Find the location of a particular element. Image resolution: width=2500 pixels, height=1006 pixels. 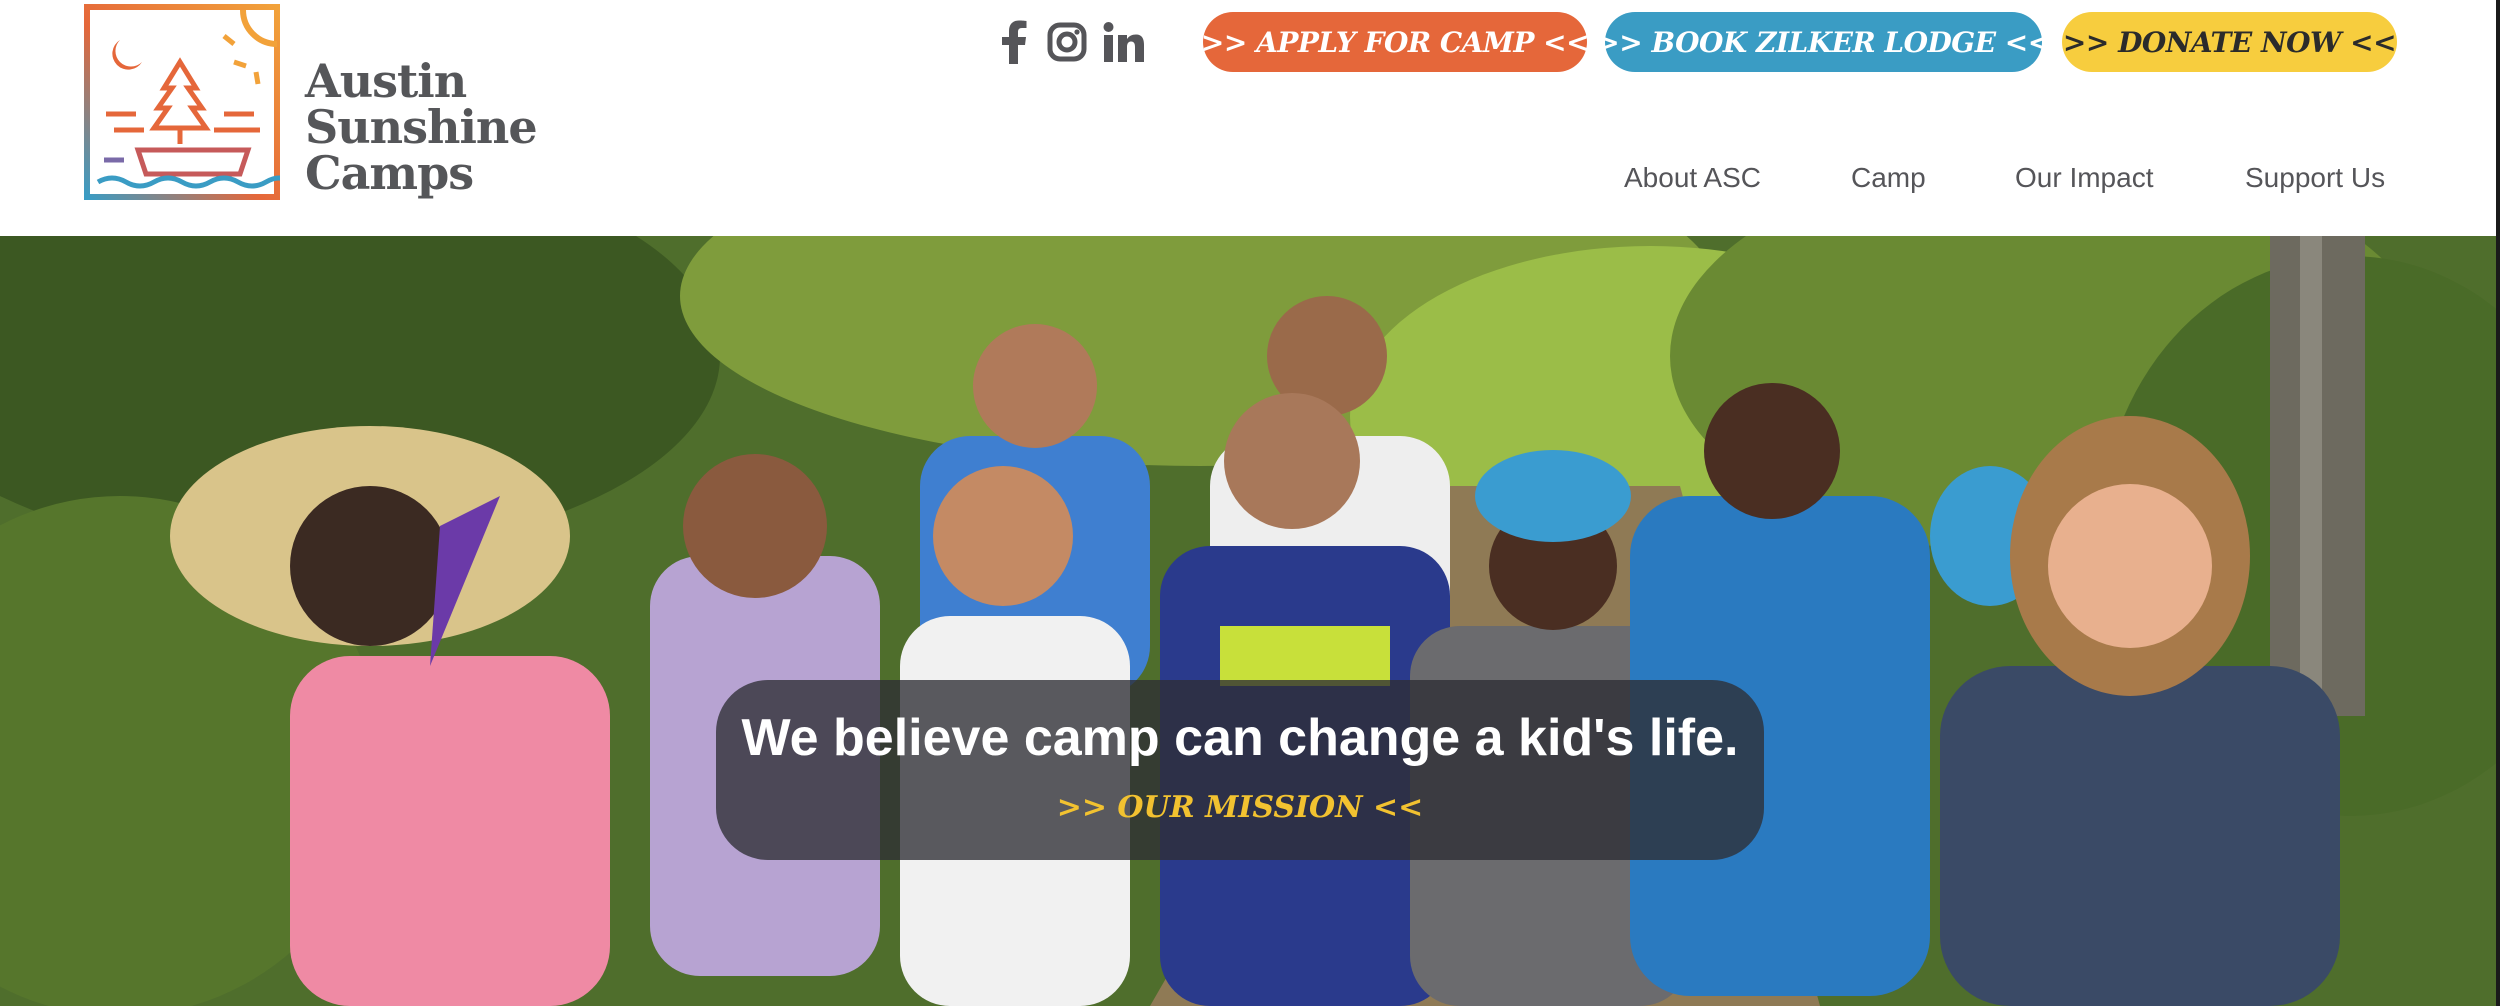

brand-name-line-1: Austin is located at coordinates (386, 81).